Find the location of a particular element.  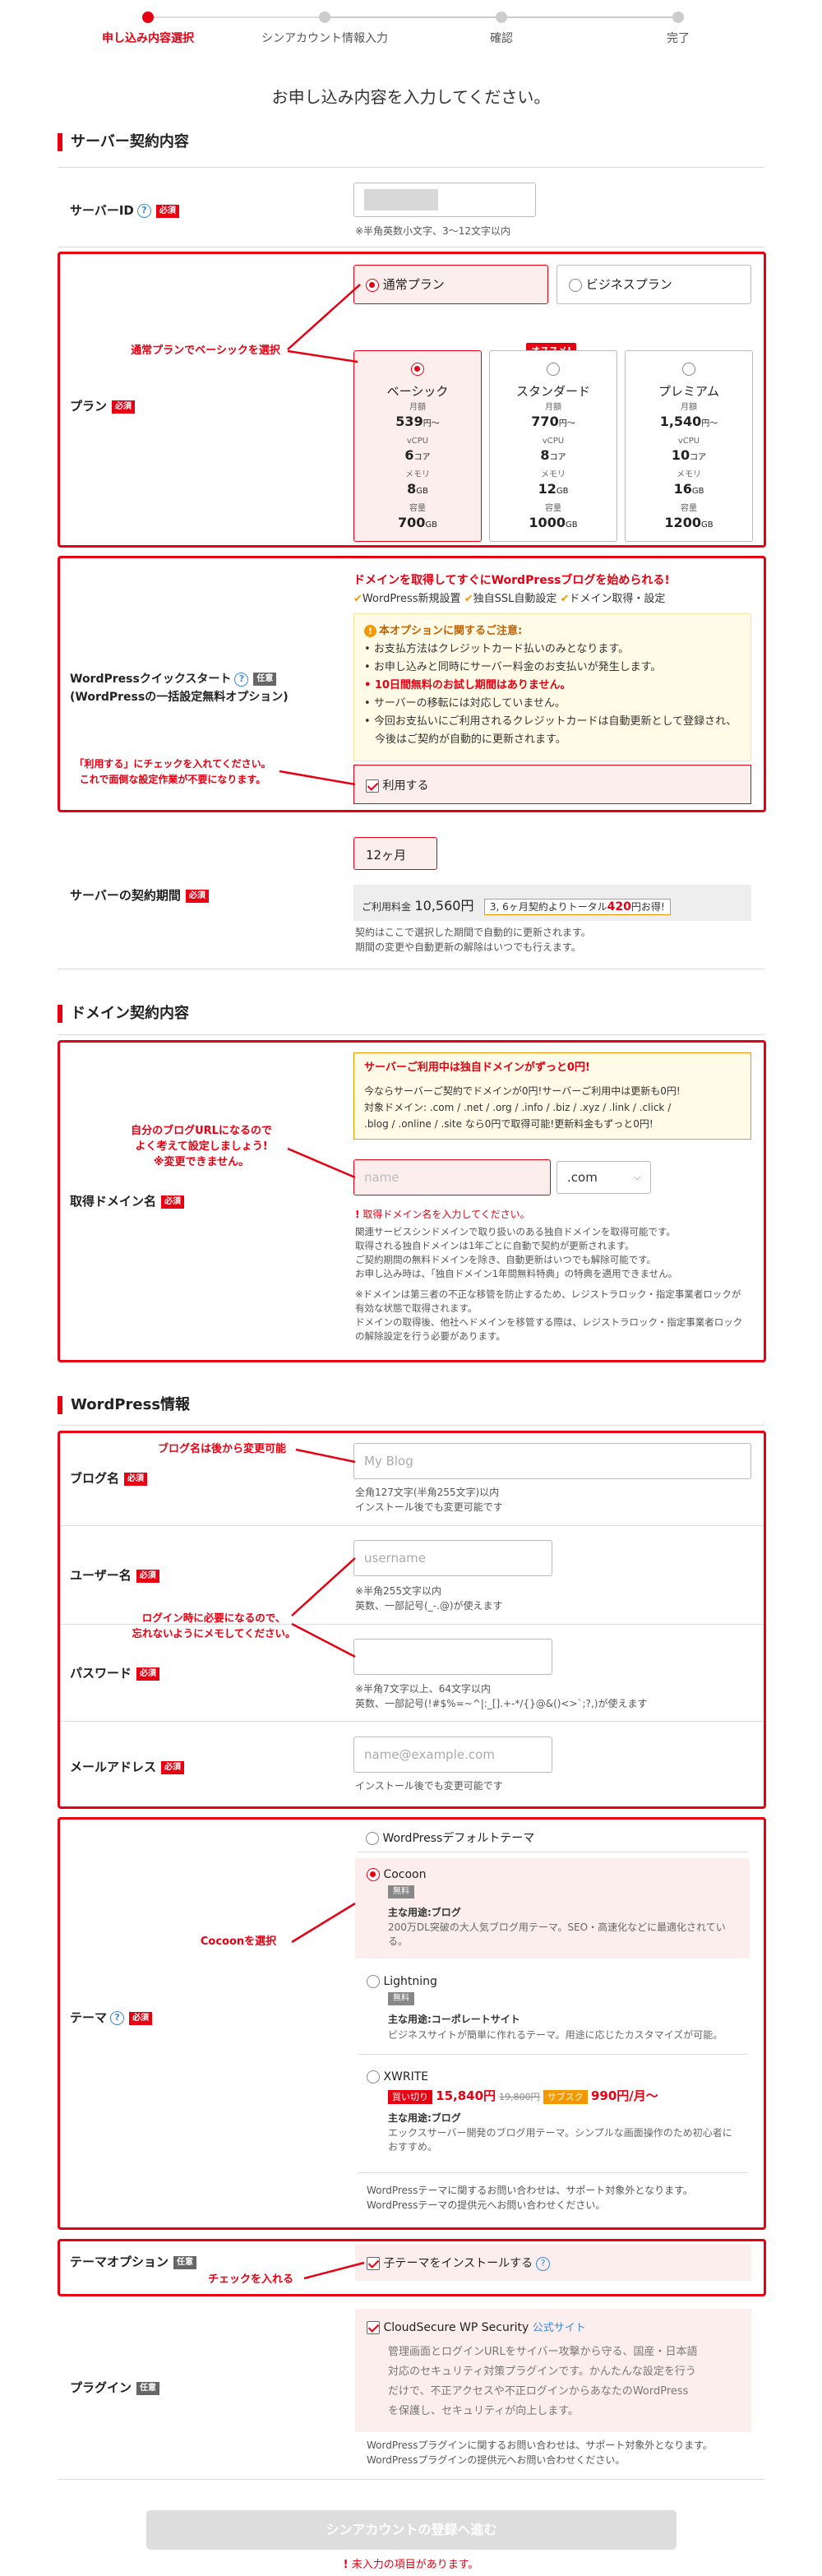

plan-price: 539円〜 is located at coordinates (417, 421).